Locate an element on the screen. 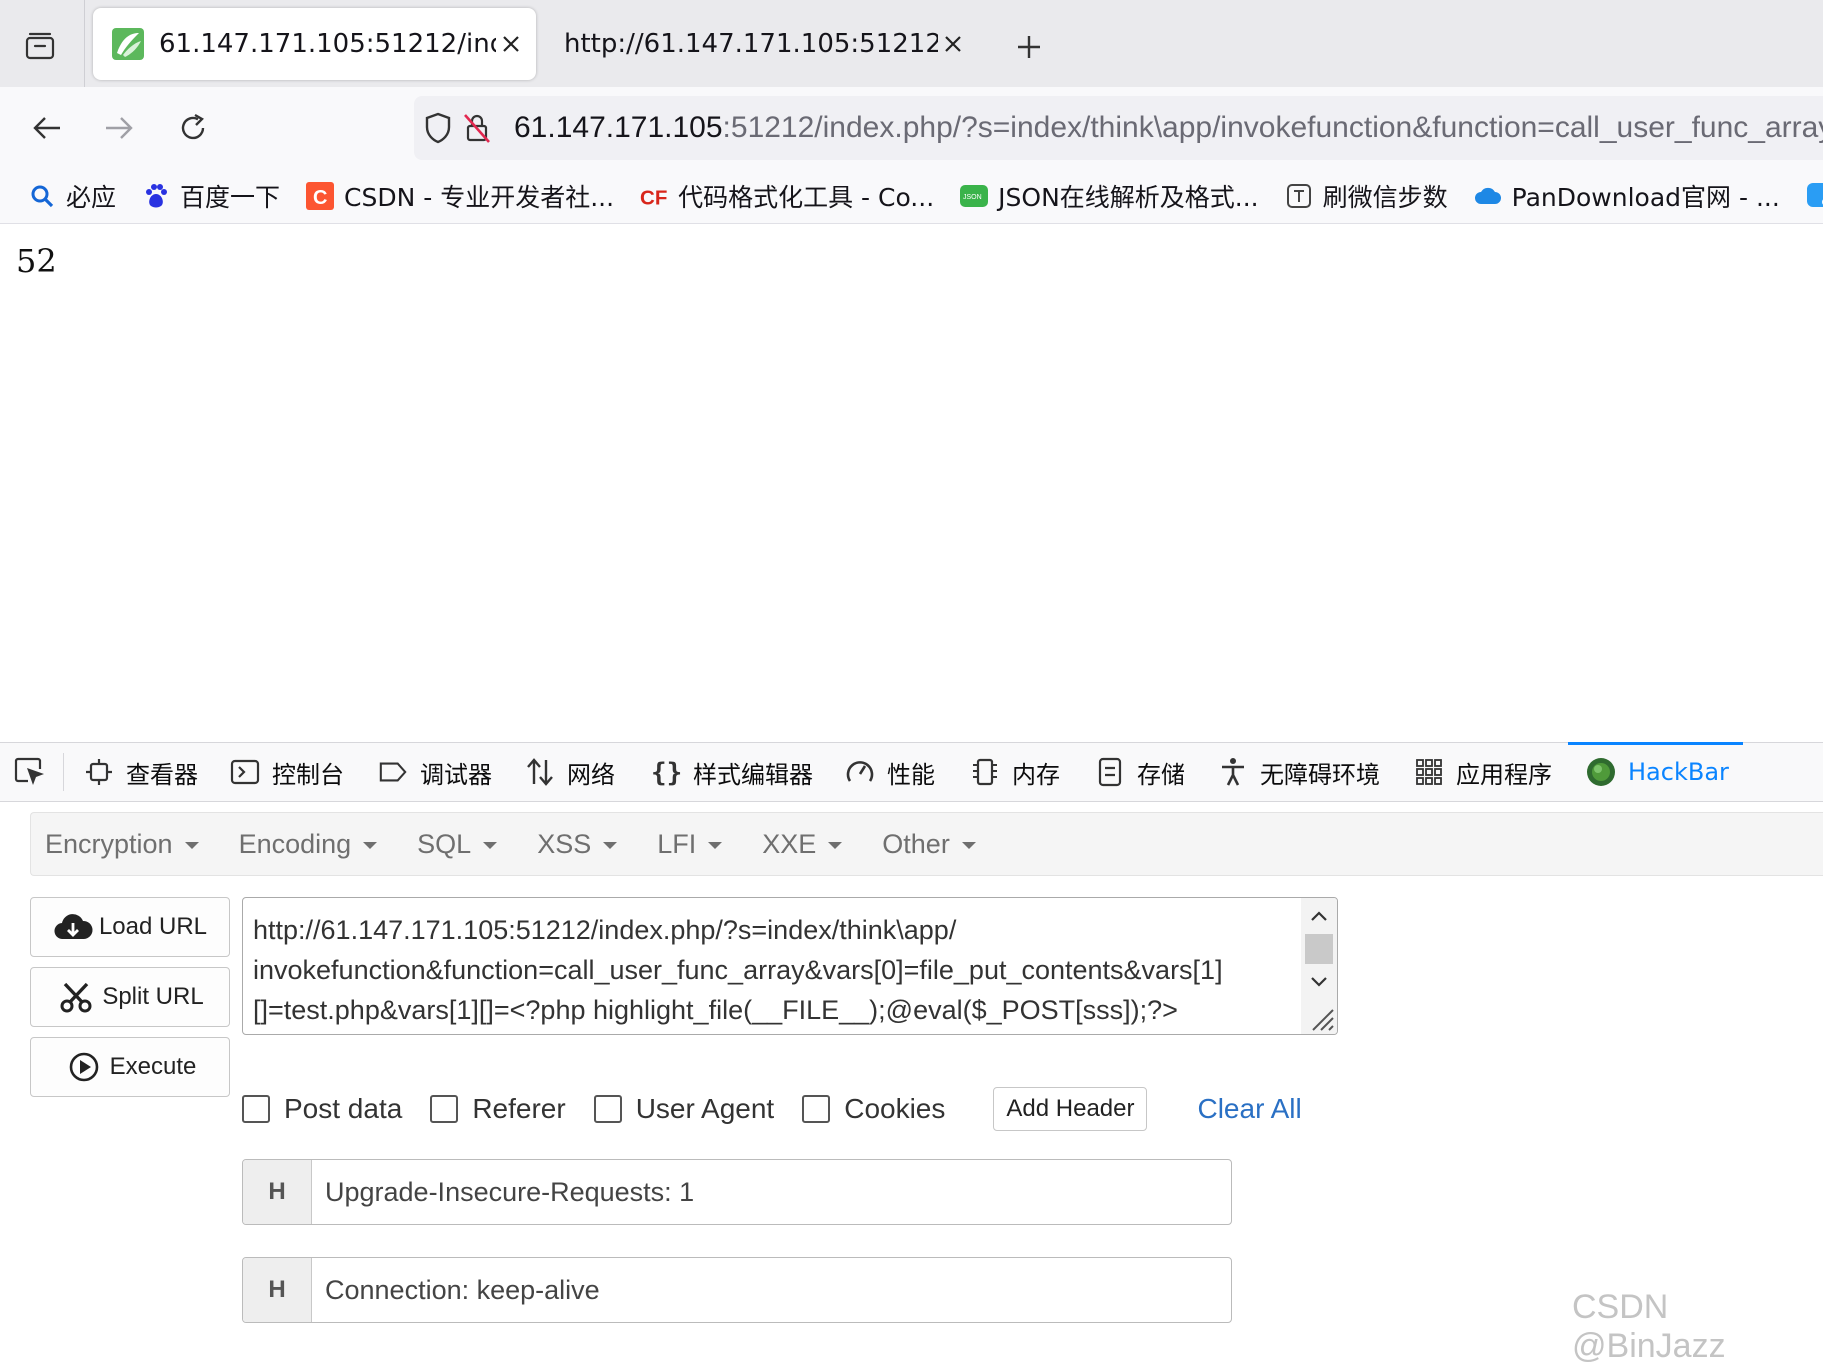 The image size is (1823, 1366). post-data-checkbox: Post data is located at coordinates (322, 1109).